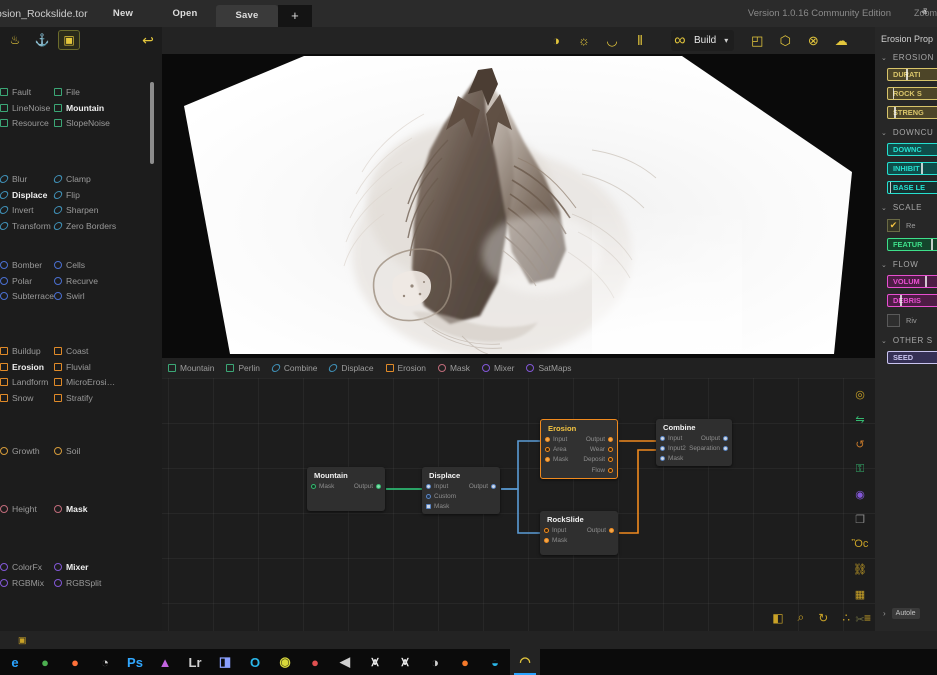 This screenshot has width=937, height=675. What do you see at coordinates (255, 662) in the screenshot?
I see `taskbar-opera: O` at bounding box center [255, 662].